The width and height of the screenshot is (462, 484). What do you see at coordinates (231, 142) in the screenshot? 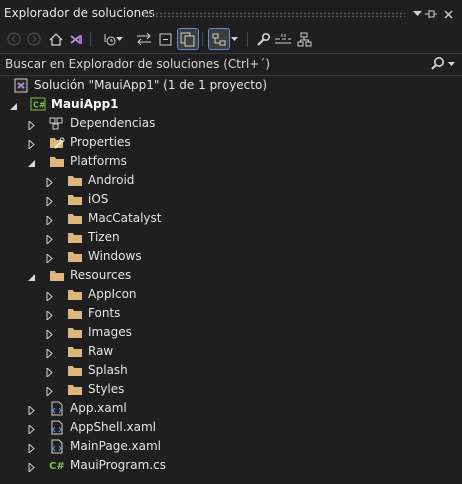
I see `tree-item-properties: Properties` at bounding box center [231, 142].